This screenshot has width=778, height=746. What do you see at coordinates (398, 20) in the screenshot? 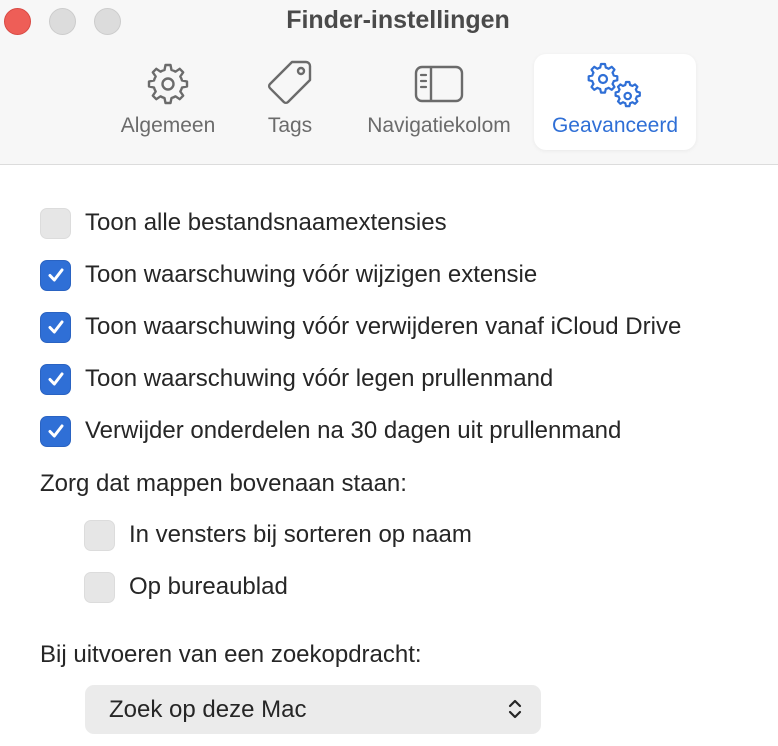
I see `window-title: Finder-instellingen` at bounding box center [398, 20].